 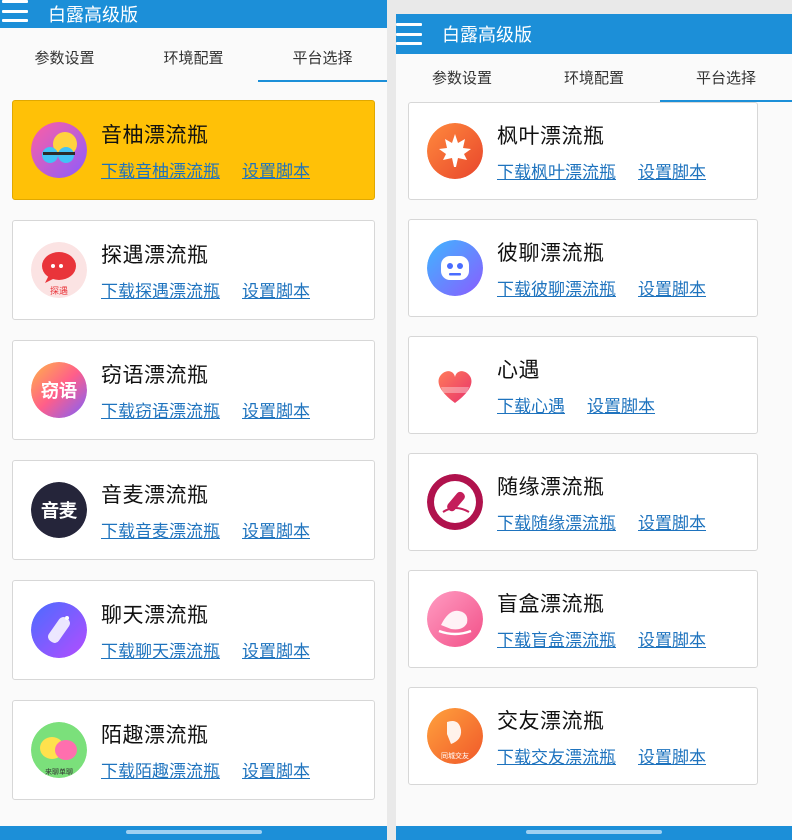 What do you see at coordinates (556, 287) in the screenshot?
I see `download-link: 下载彼聊漂流瓶` at bounding box center [556, 287].